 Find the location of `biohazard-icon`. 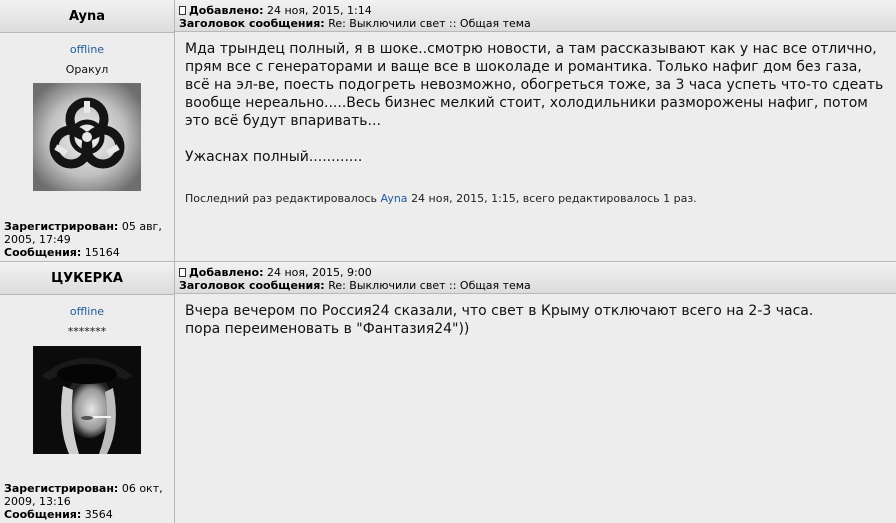

biohazard-icon is located at coordinates (87, 137).